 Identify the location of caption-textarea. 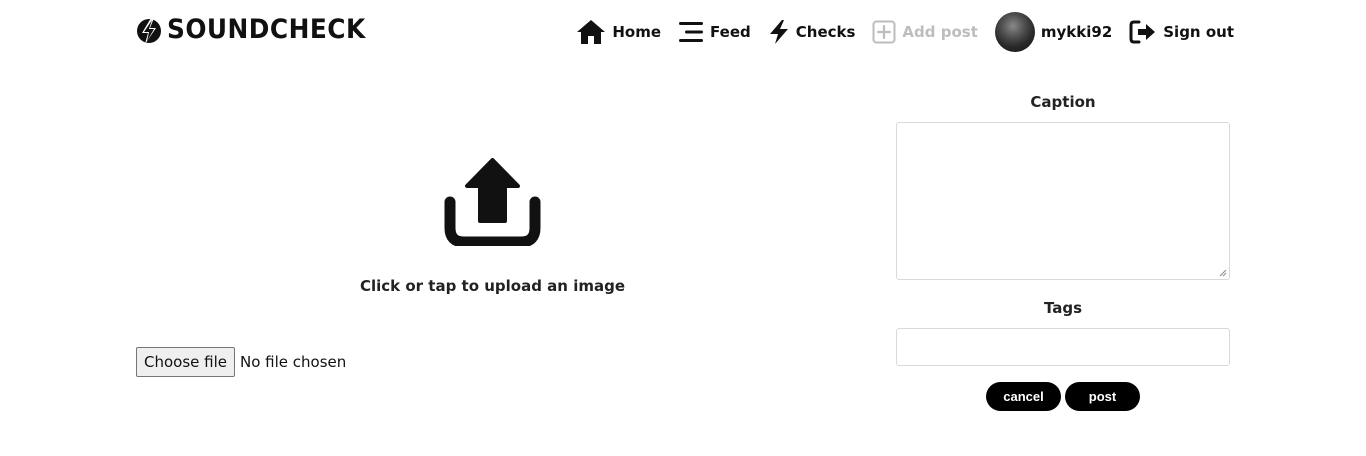
(1063, 201).